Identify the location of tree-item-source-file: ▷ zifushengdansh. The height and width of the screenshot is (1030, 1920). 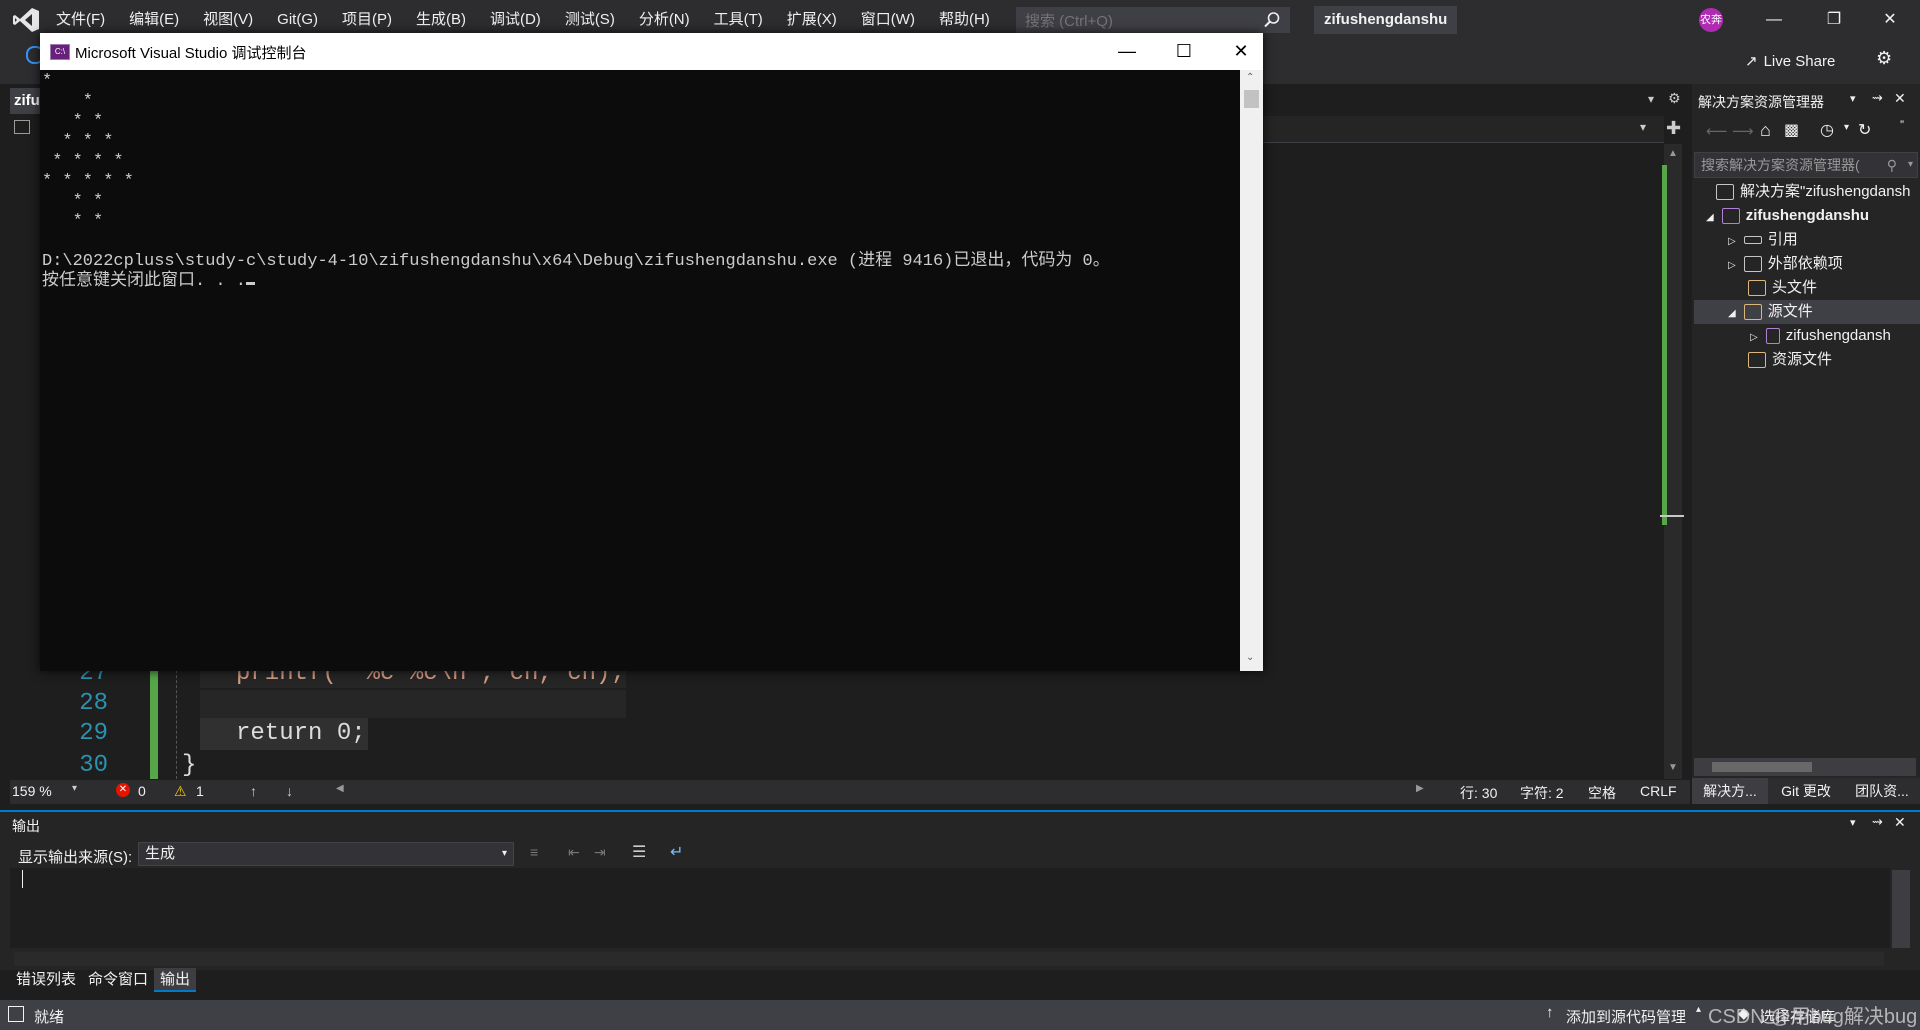
(1807, 336).